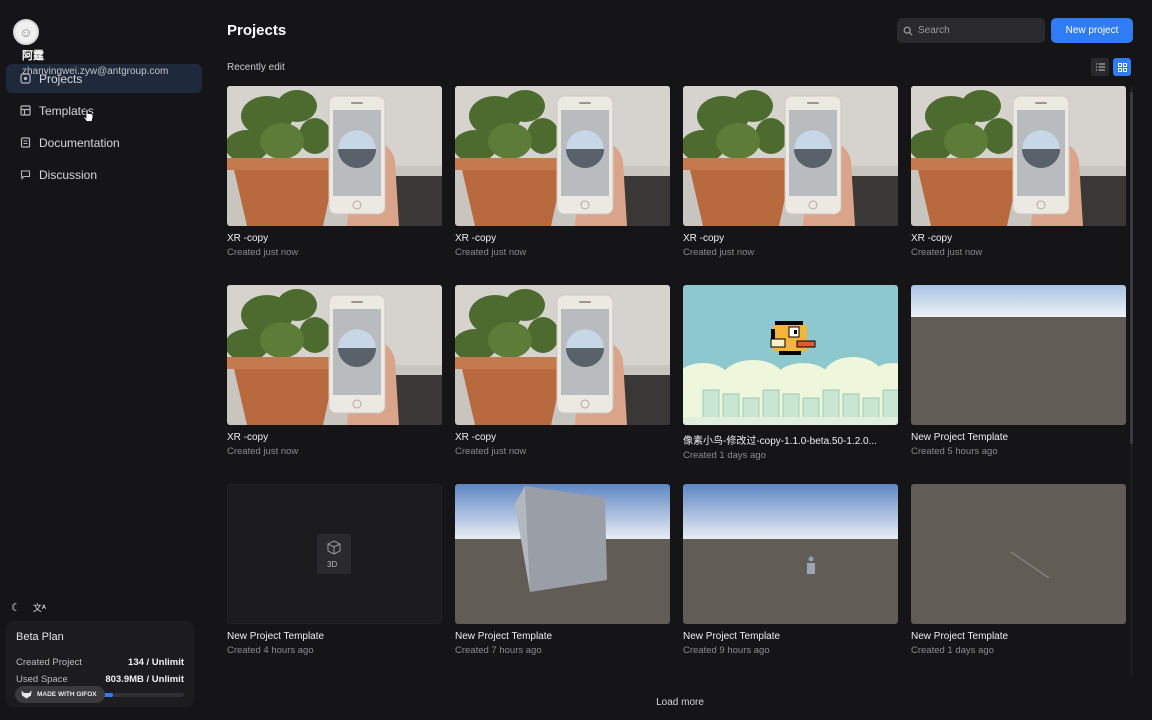  What do you see at coordinates (978, 30) in the screenshot?
I see `search-input` at bounding box center [978, 30].